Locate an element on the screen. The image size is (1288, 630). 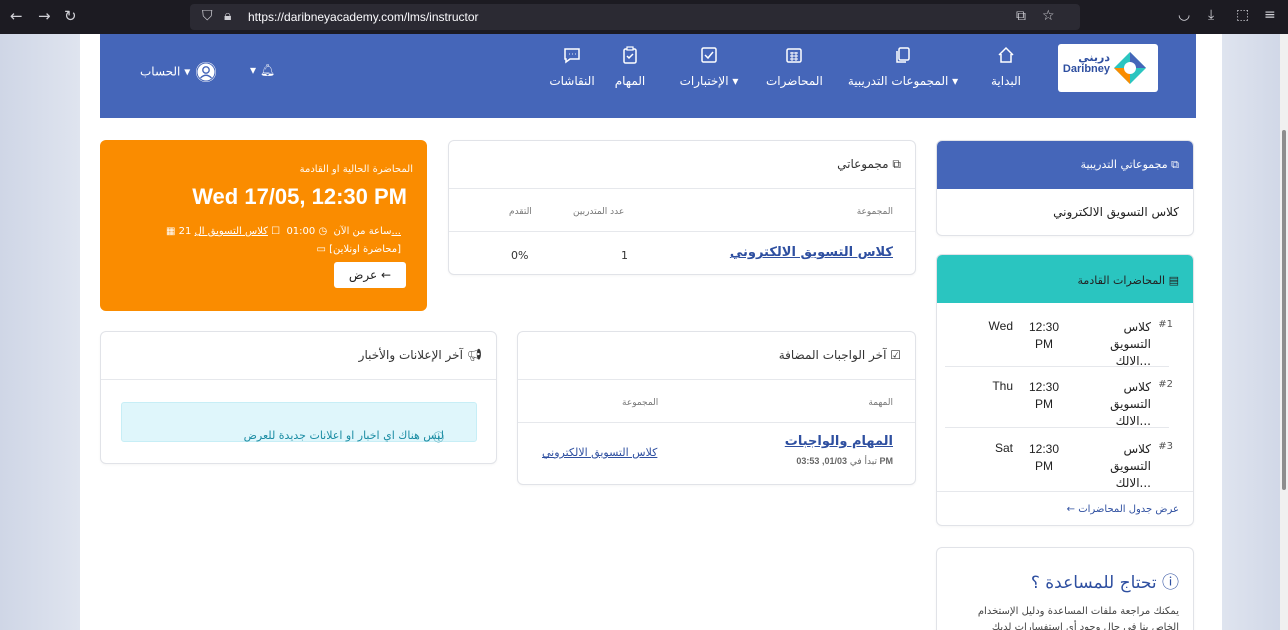
task-start-date: 01/03, 03:53 PM is located at coordinates (844, 461).